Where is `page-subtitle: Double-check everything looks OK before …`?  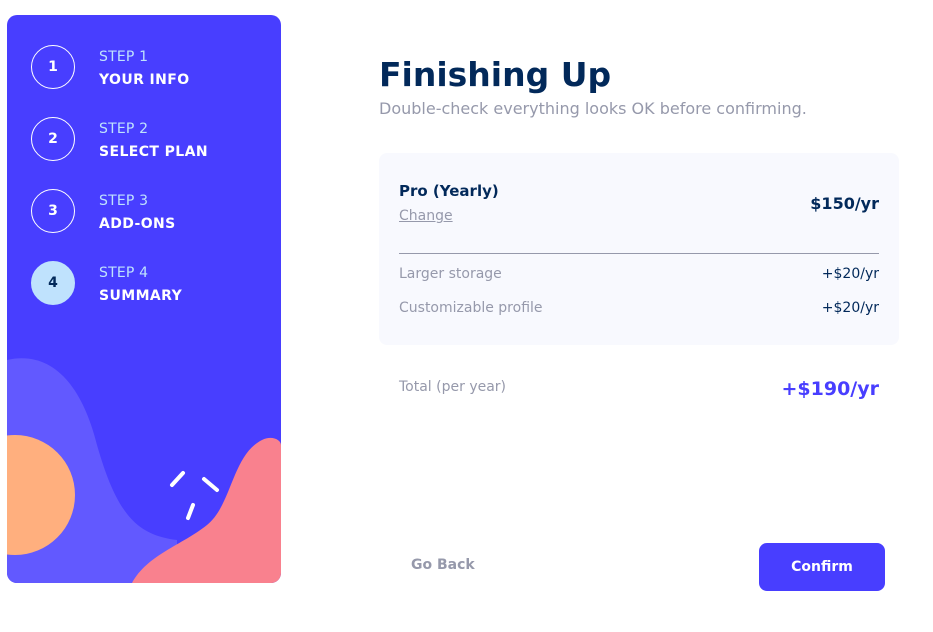 page-subtitle: Double-check everything looks OK before … is located at coordinates (593, 108).